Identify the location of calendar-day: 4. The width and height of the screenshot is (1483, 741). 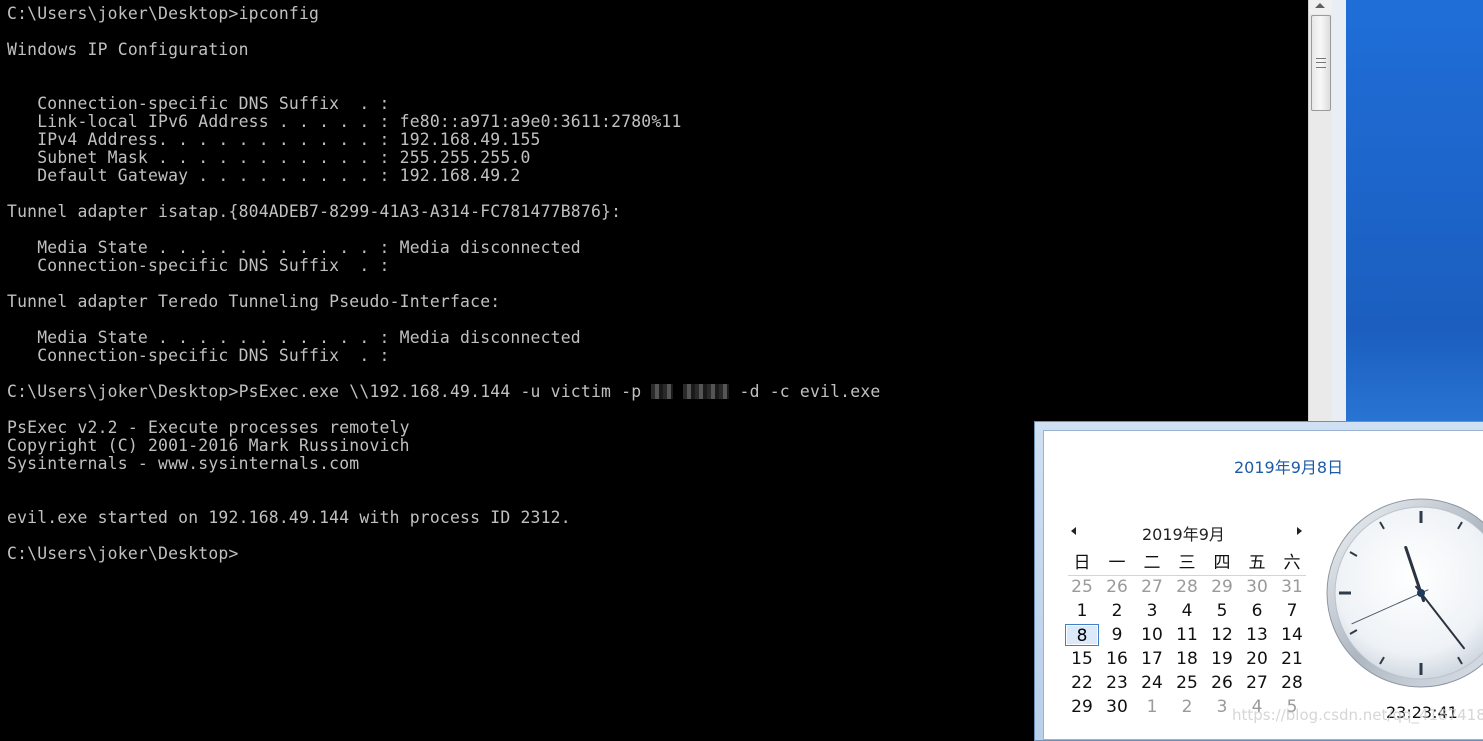
(1187, 611).